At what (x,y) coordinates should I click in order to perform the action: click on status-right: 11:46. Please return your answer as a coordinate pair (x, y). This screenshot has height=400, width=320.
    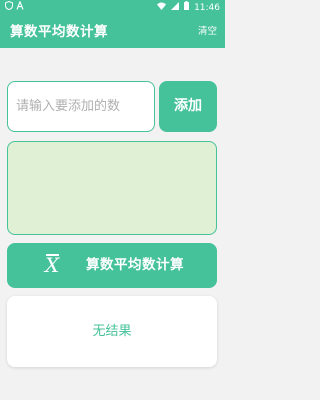
    Looking at the image, I should click on (188, 8).